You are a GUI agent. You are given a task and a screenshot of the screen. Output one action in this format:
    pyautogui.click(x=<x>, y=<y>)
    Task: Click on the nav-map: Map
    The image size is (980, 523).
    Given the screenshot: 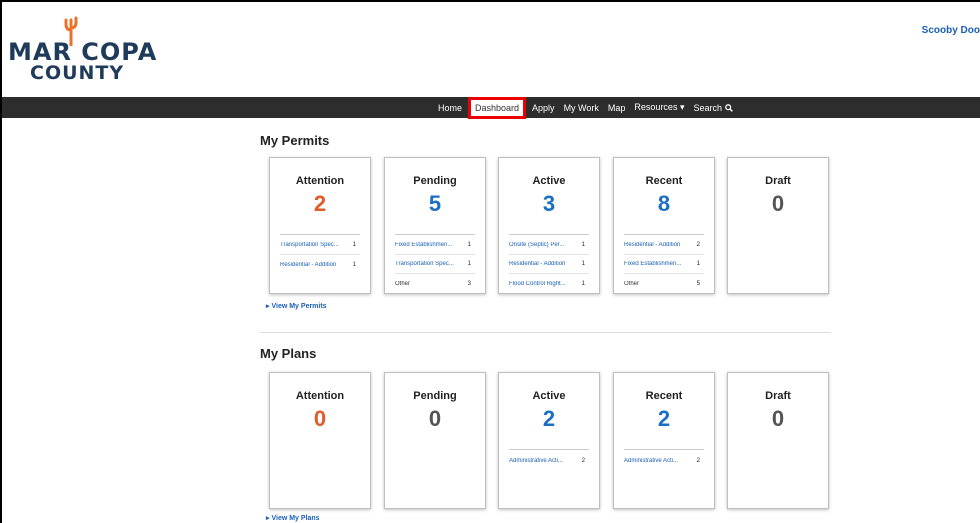 What is the action you would take?
    pyautogui.click(x=617, y=108)
    